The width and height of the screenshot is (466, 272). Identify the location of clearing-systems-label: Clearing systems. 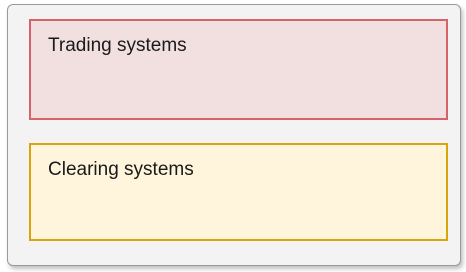
(121, 169).